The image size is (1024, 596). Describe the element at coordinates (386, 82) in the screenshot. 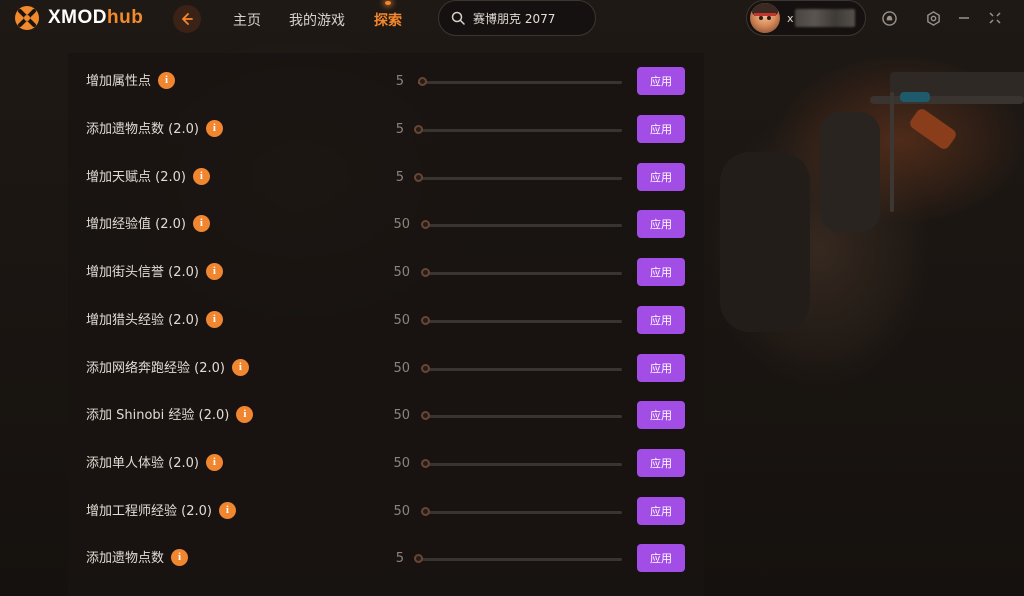

I see `option-row: 增加属性点 i 5 应用` at that location.